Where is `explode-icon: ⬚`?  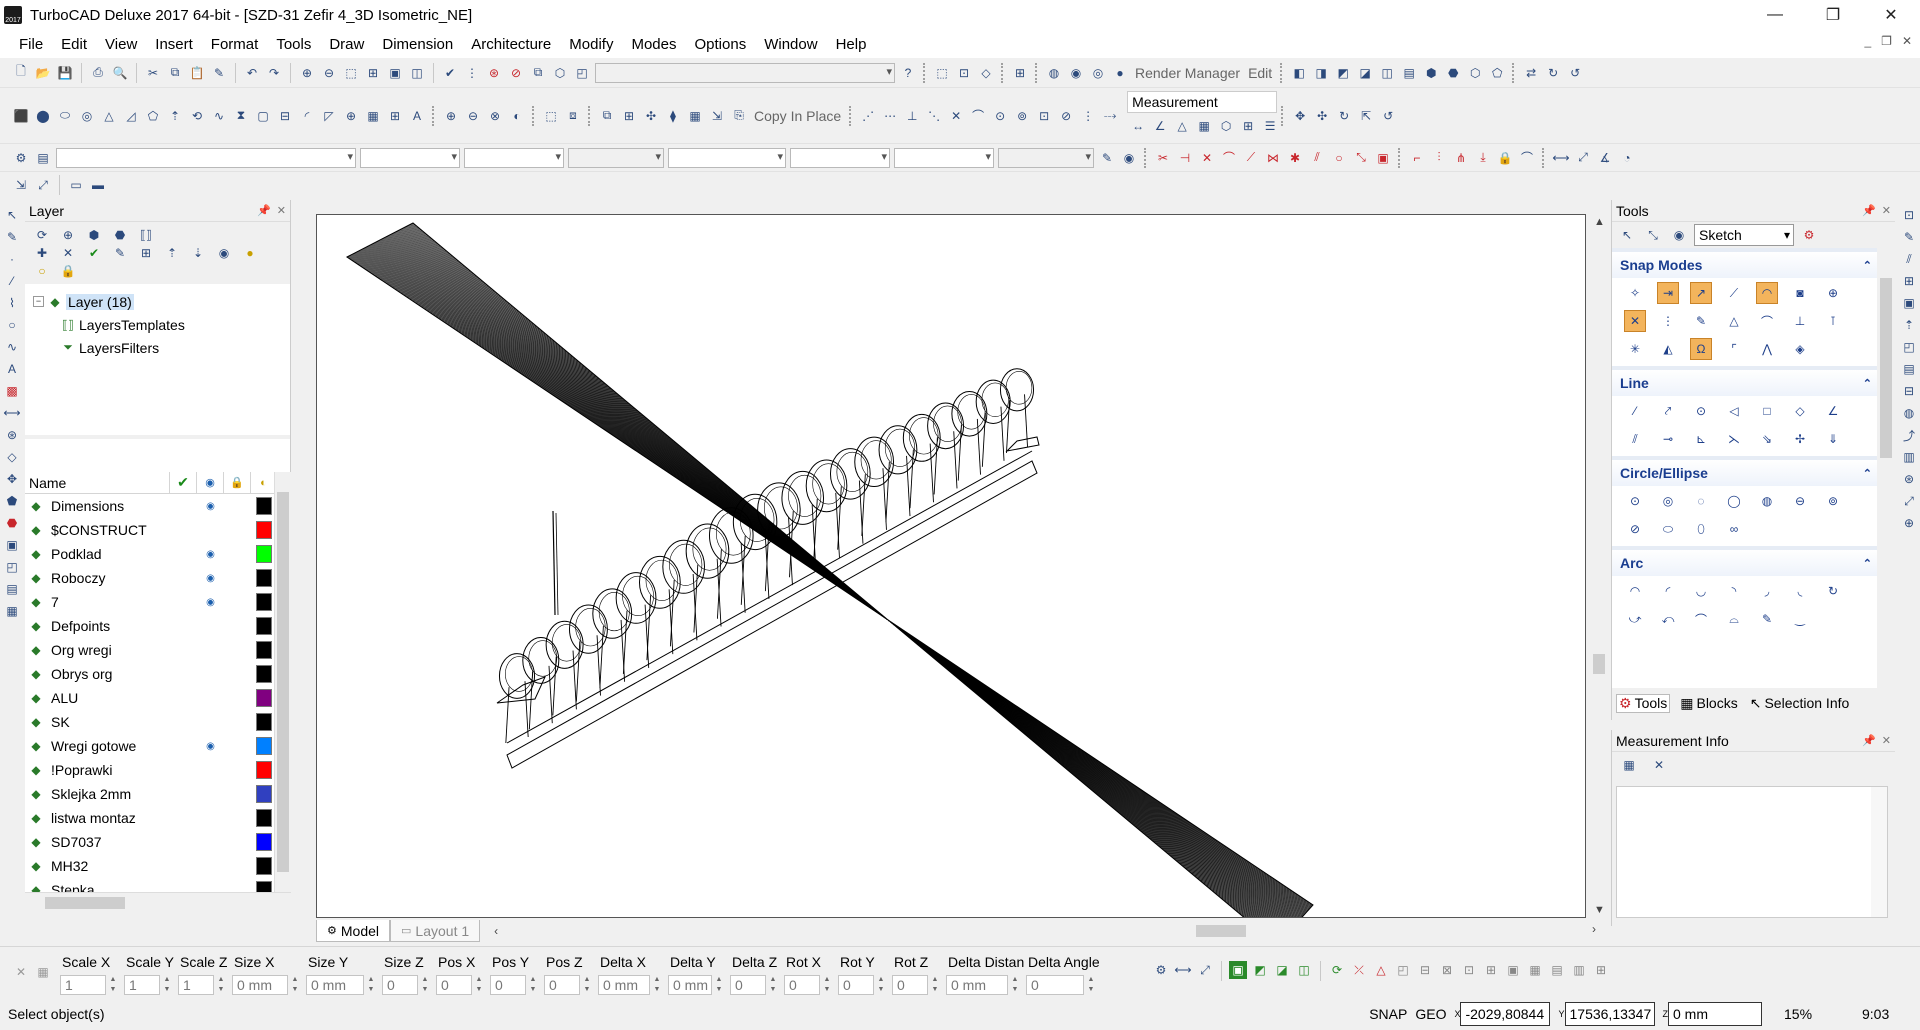 explode-icon: ⬚ is located at coordinates (551, 116).